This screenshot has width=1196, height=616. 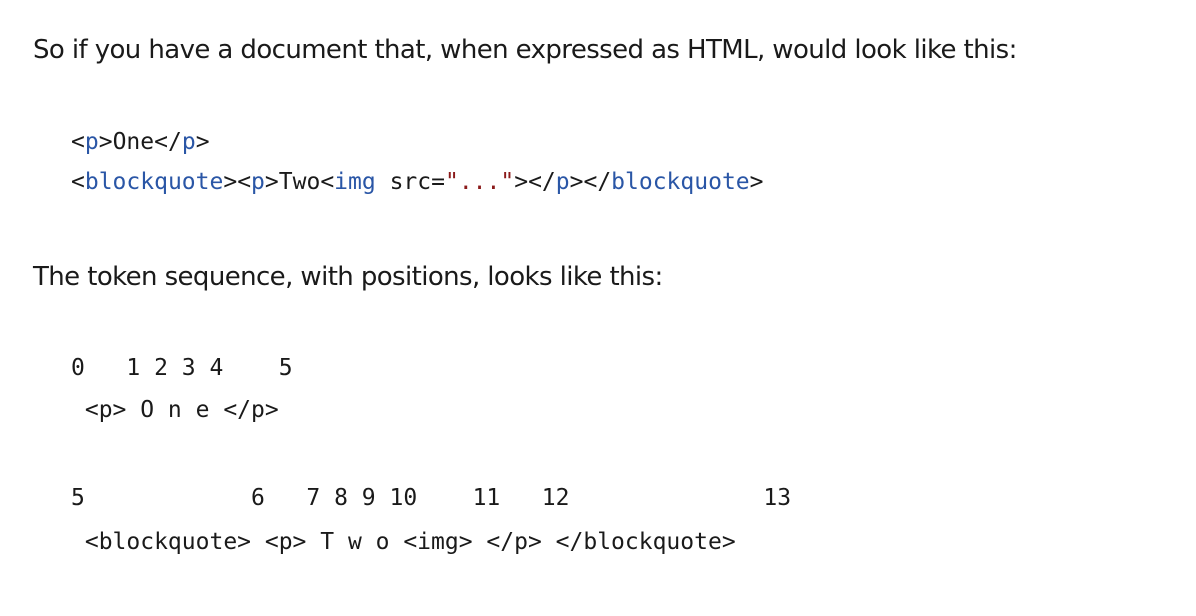 What do you see at coordinates (133, 142) in the screenshot?
I see `code-text: One` at bounding box center [133, 142].